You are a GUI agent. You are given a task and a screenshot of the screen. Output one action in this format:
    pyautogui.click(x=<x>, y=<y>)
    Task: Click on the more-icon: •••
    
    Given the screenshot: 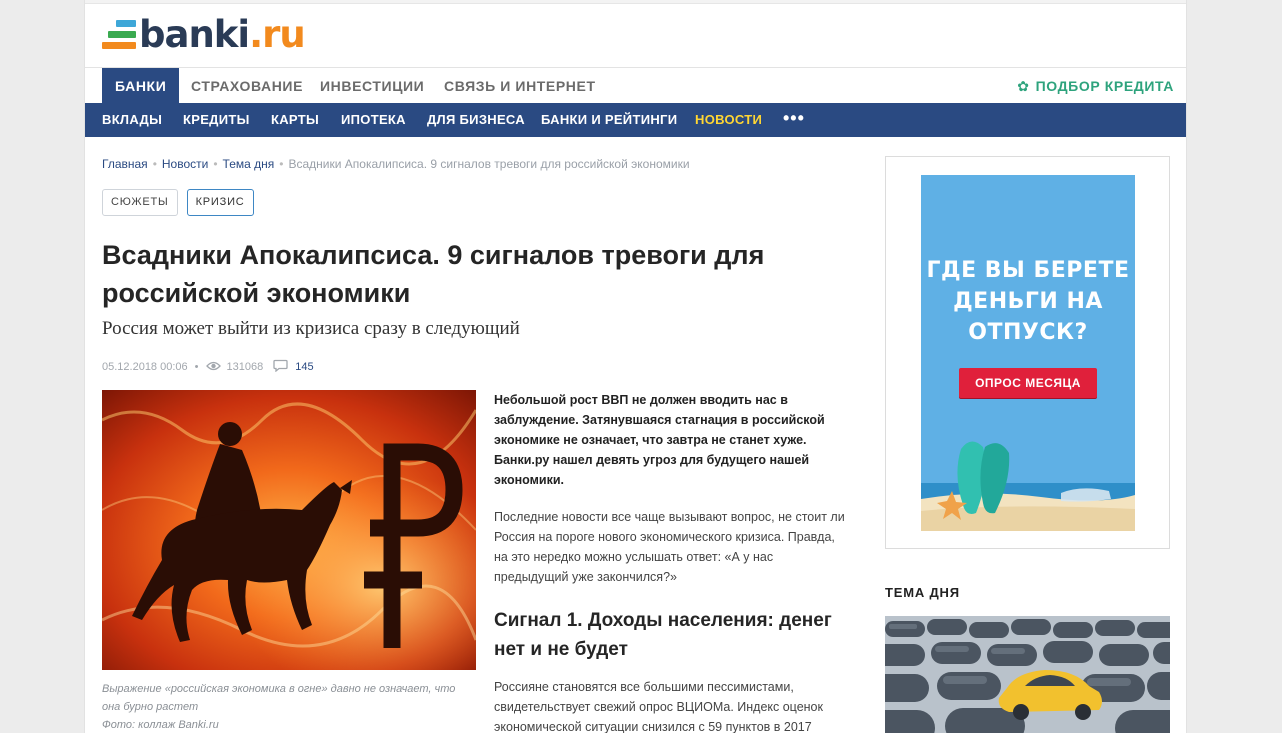 What is the action you would take?
    pyautogui.click(x=794, y=118)
    